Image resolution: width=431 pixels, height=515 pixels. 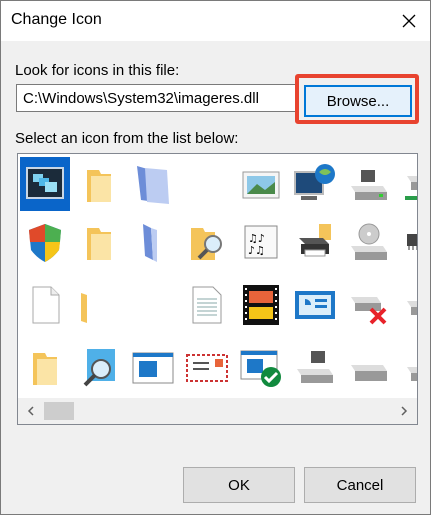 I want to click on window-checkmark-icon, so click(x=260, y=368).